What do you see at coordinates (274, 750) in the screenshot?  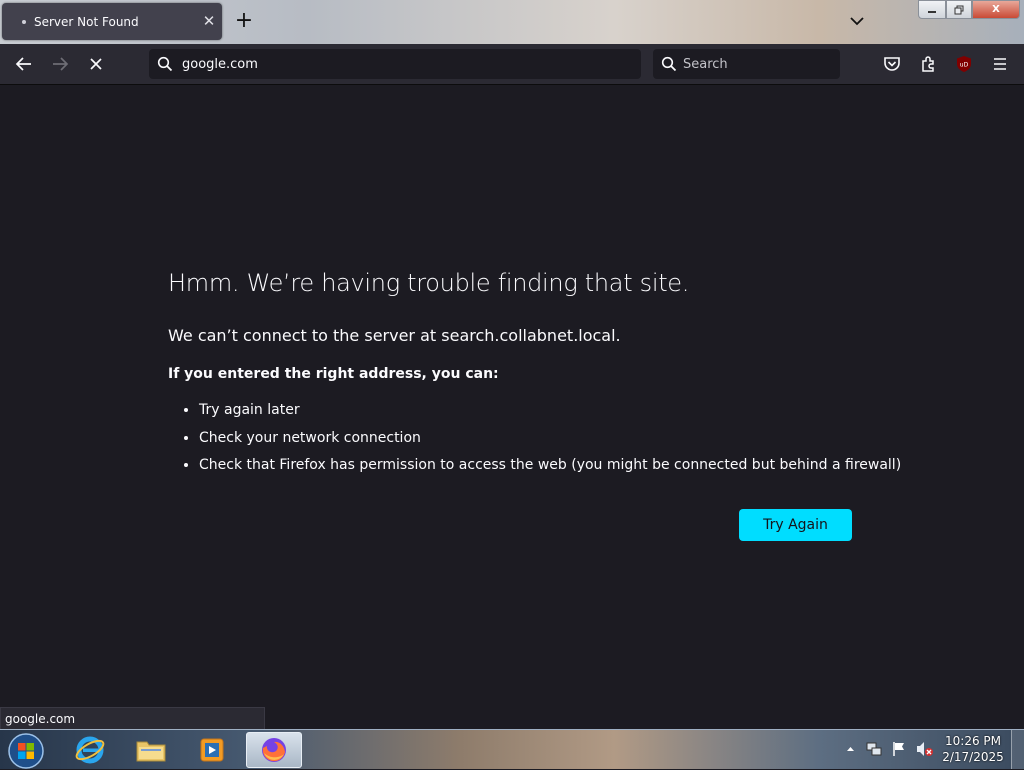 I see `firefox-icon` at bounding box center [274, 750].